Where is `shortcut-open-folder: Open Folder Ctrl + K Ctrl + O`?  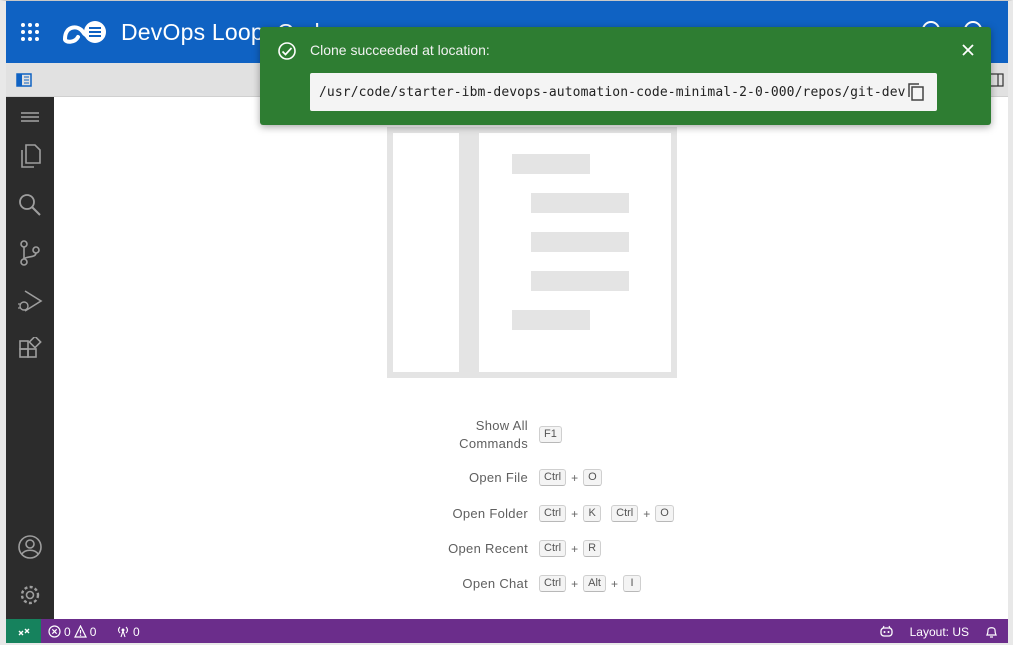
shortcut-open-folder: Open Folder Ctrl + K Ctrl + O is located at coordinates (531, 514).